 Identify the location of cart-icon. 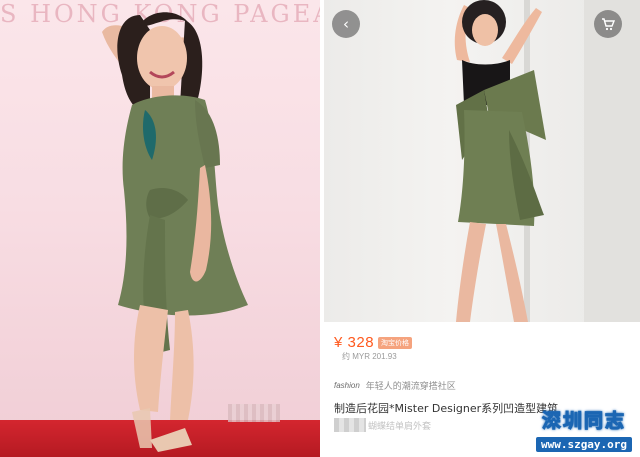
(608, 24).